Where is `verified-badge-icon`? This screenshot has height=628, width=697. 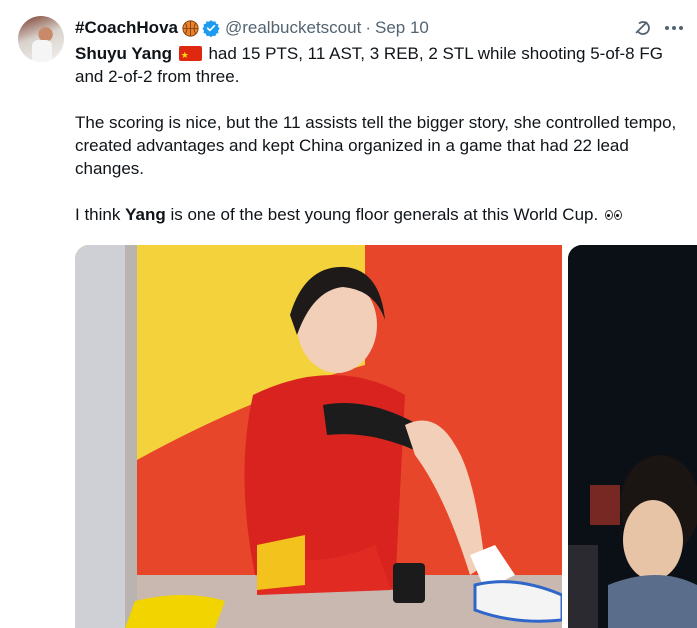 verified-badge-icon is located at coordinates (211, 28).